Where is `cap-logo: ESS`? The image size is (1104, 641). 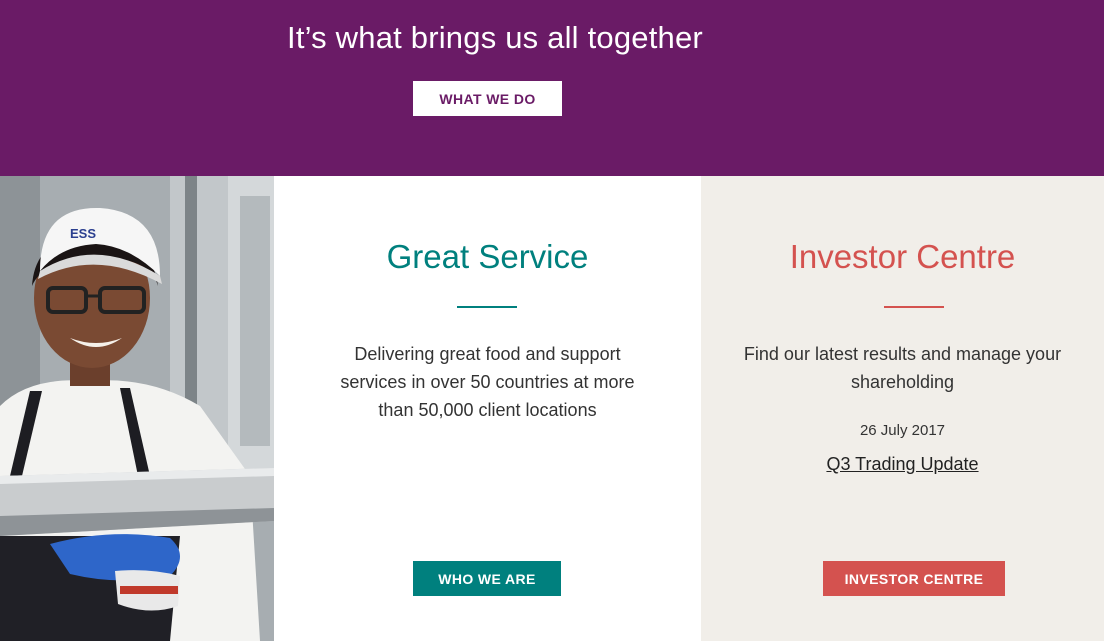
cap-logo: ESS is located at coordinates (83, 233).